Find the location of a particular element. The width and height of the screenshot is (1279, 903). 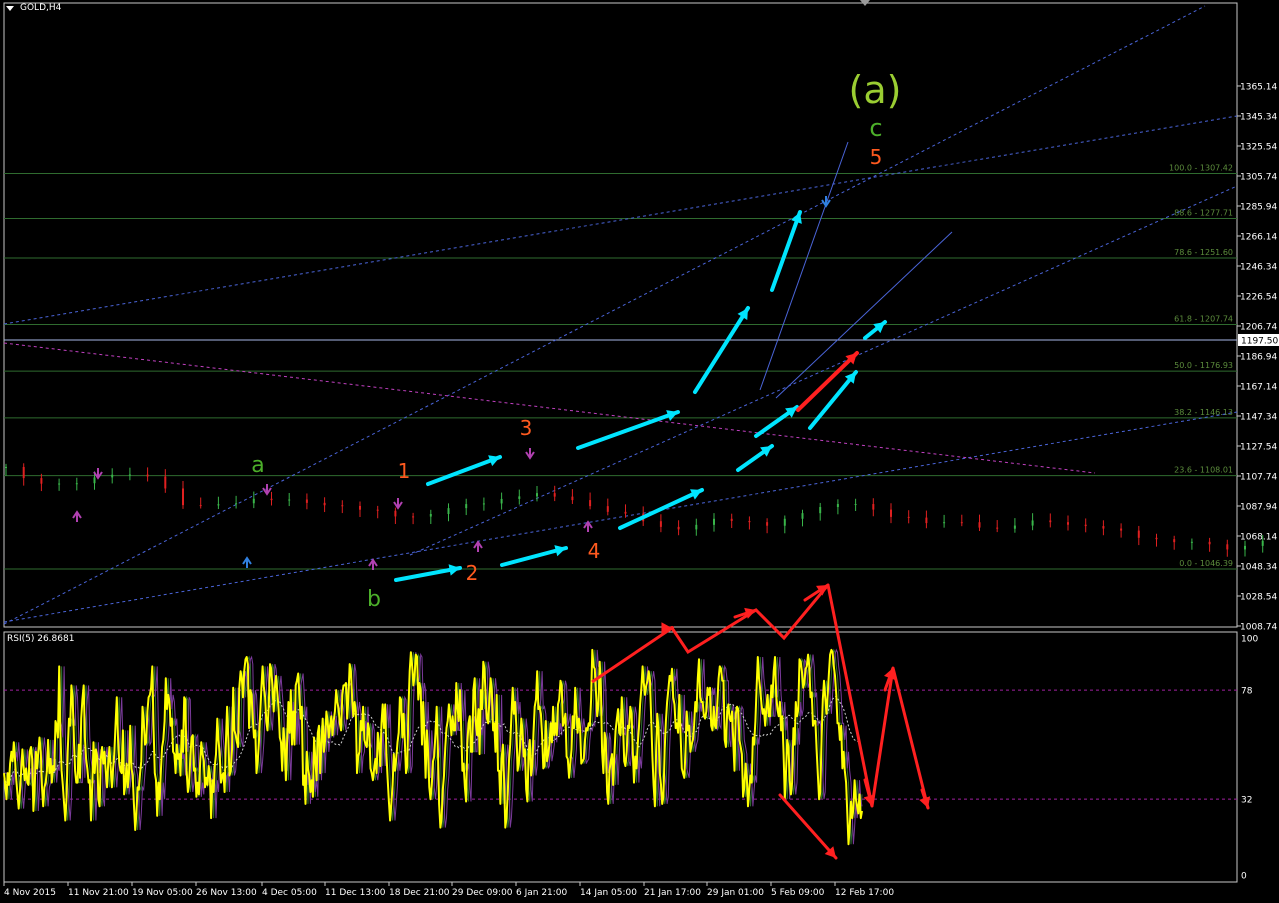

wave-label: 1 is located at coordinates (404, 471).